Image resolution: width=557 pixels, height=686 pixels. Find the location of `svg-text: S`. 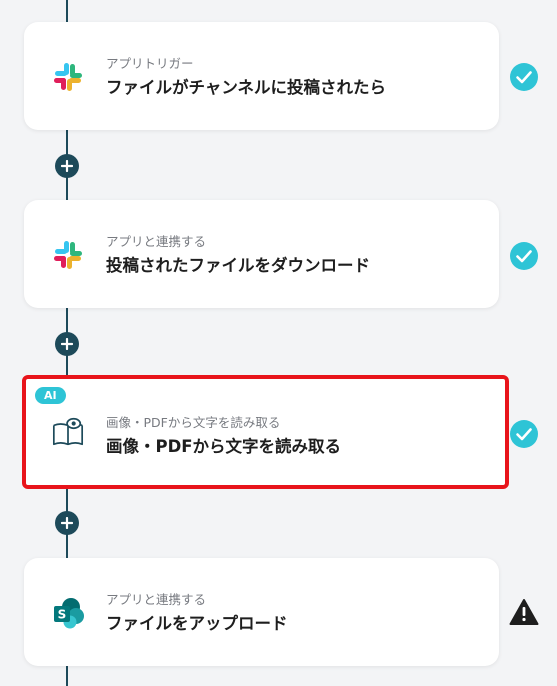

svg-text: S is located at coordinates (62, 615).